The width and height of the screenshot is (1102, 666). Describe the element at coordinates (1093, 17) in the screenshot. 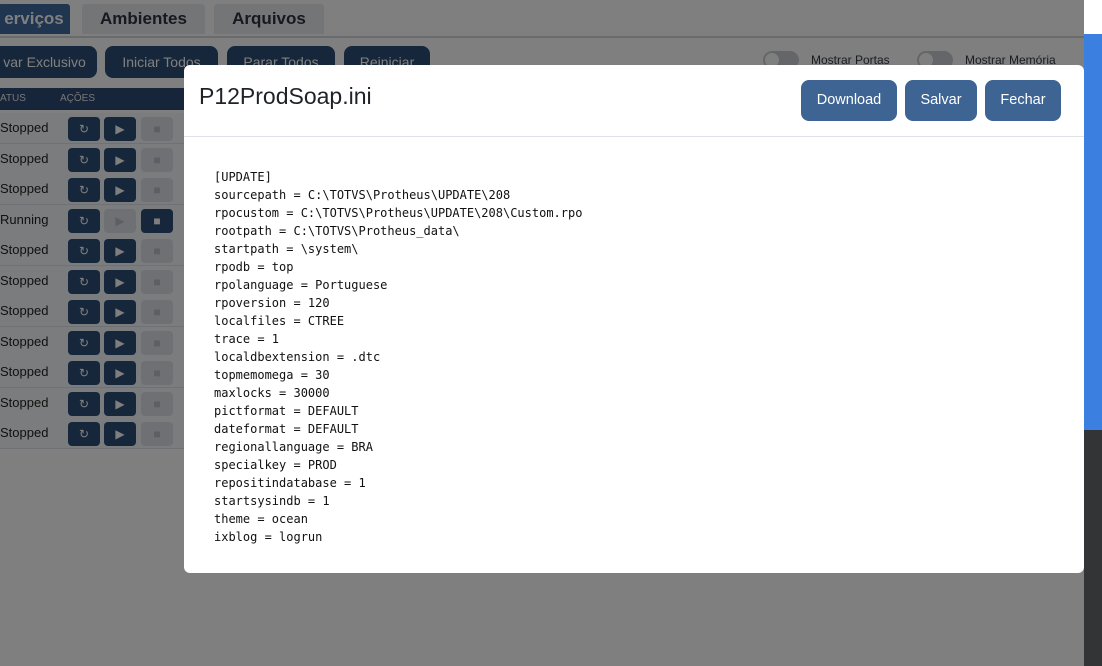

I see `side-strip-top` at that location.